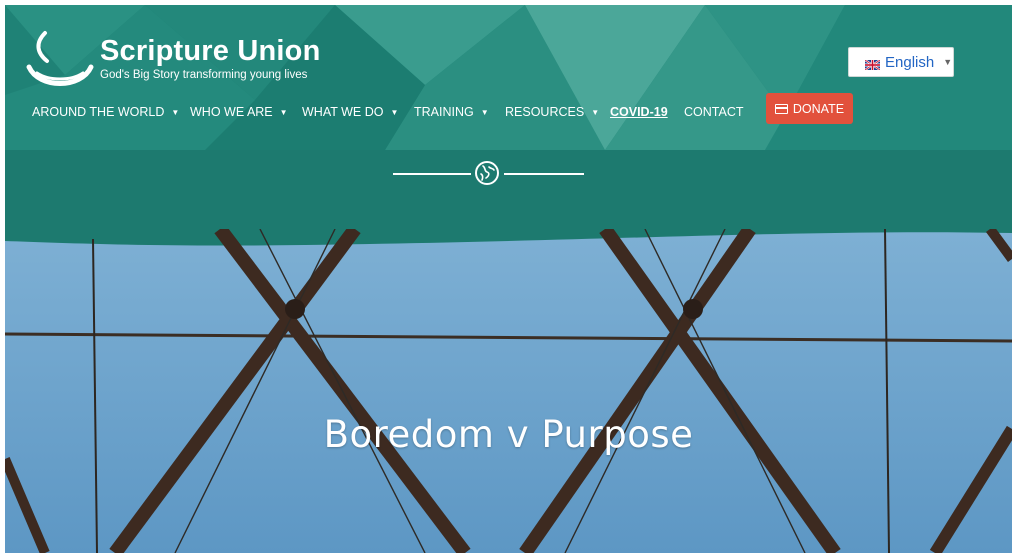  What do you see at coordinates (231, 112) in the screenshot?
I see `nav-item-label: WHO WE ARE` at bounding box center [231, 112].